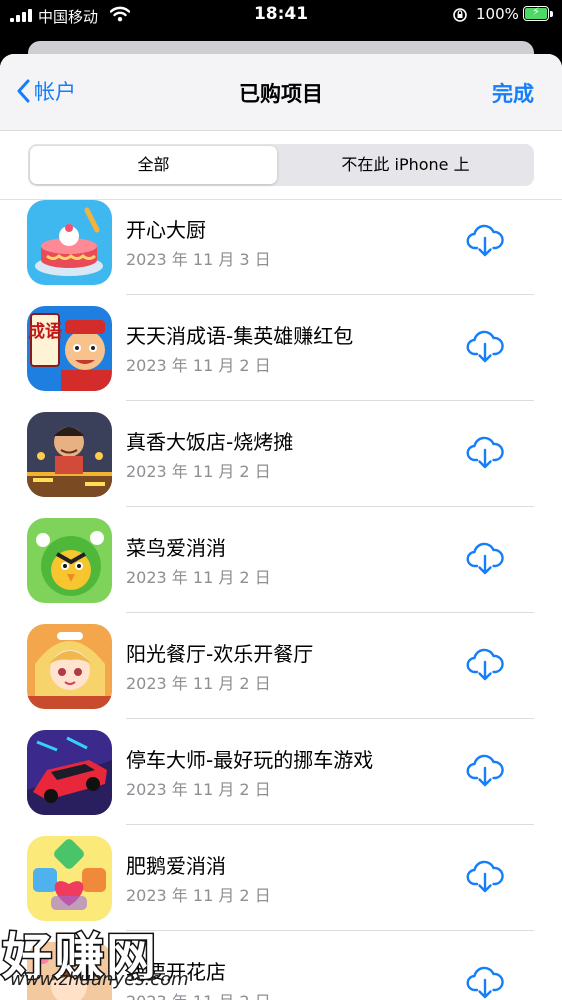 Image resolution: width=562 pixels, height=1000 pixels. What do you see at coordinates (153, 165) in the screenshot?
I see `segment-all: 全部` at bounding box center [153, 165].